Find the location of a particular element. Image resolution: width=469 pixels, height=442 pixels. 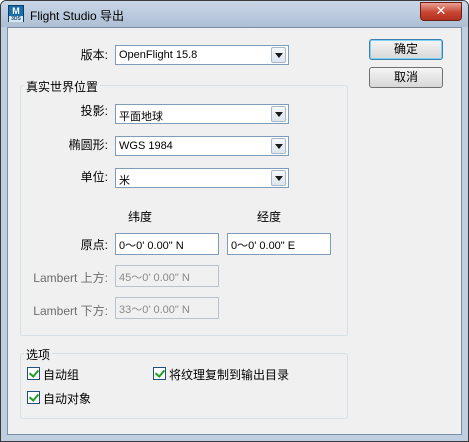

lambert-upper-input: 45～0' 0.00" N is located at coordinates (167, 276).